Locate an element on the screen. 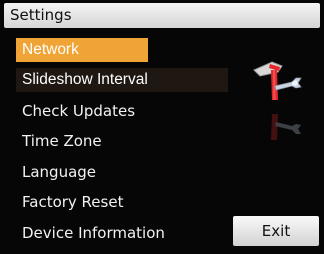 This screenshot has height=254, width=324. menu-item-slideshow-interval: Slideshow Interval is located at coordinates (122, 80).